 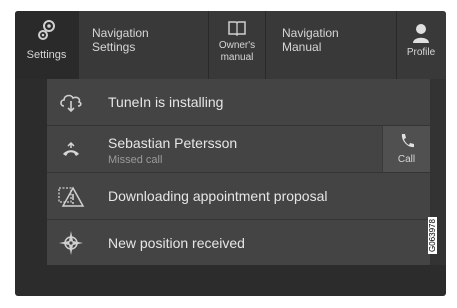 I want to click on owners-manual-button: Owner's manual, so click(x=237, y=45).